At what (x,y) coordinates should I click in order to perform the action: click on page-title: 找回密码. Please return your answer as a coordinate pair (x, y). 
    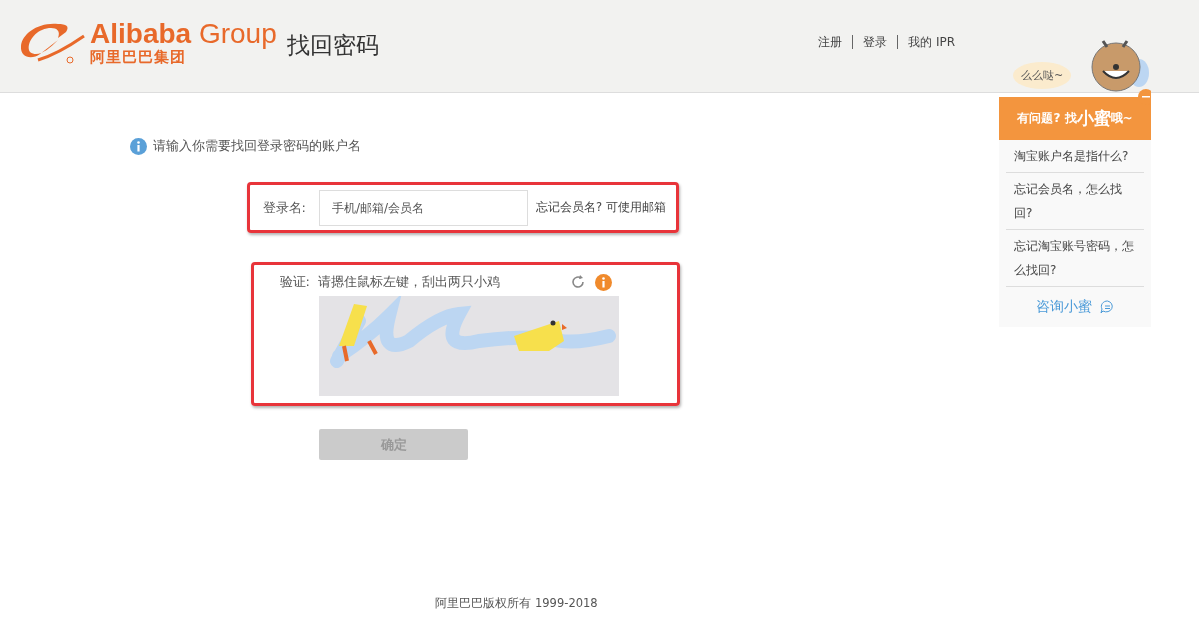
    Looking at the image, I should click on (332, 45).